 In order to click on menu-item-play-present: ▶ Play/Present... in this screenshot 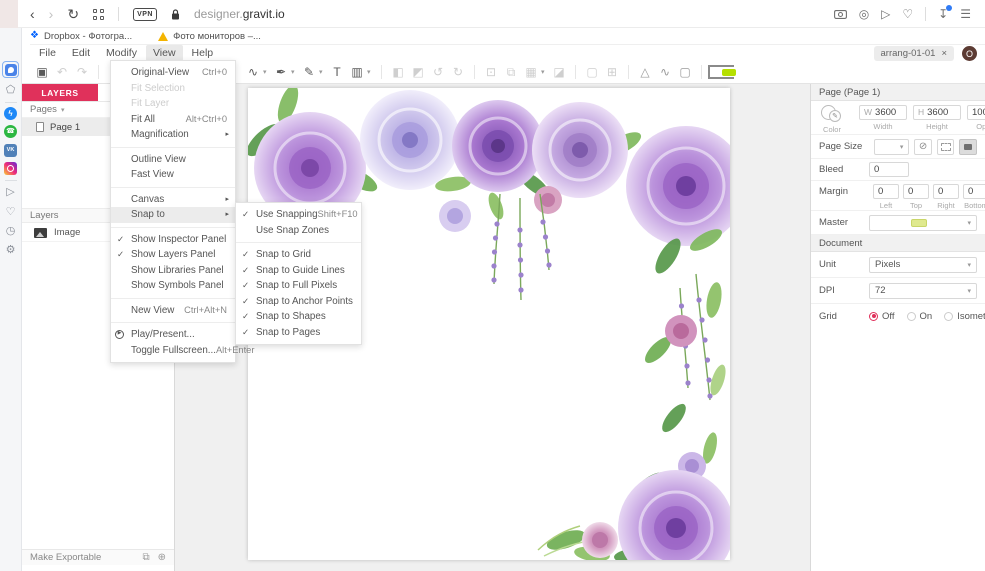, I will do `click(173, 335)`.